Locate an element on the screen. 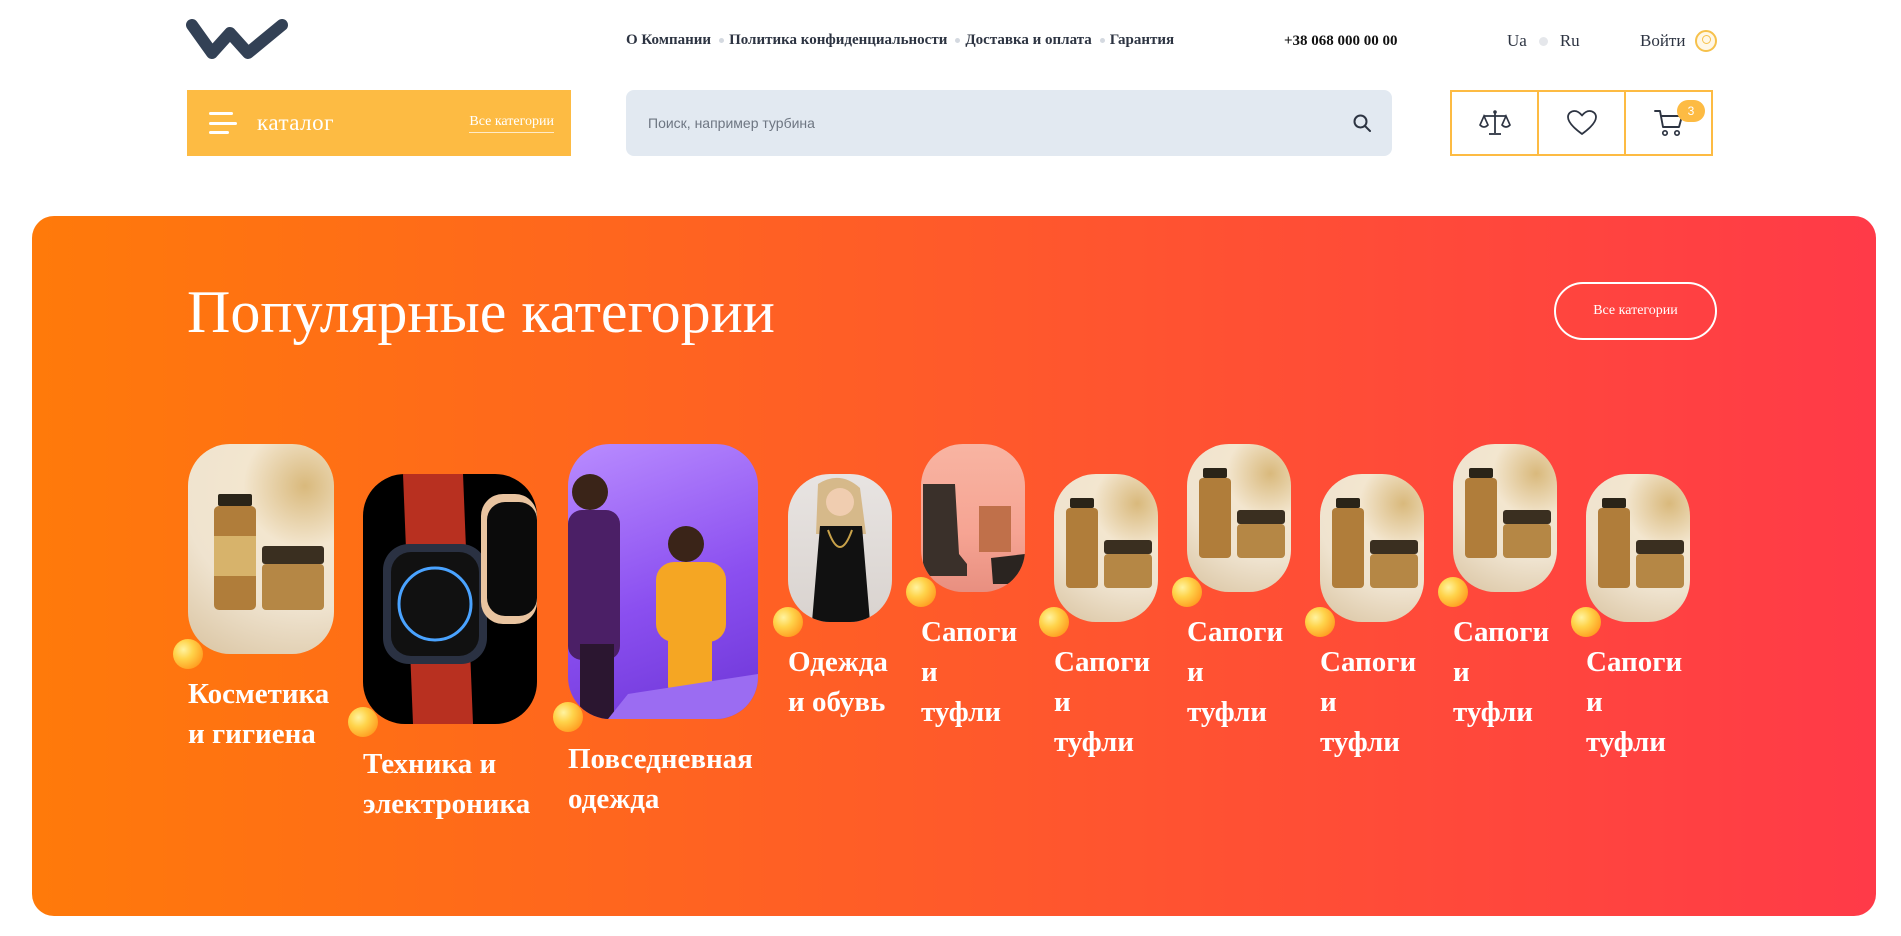 The height and width of the screenshot is (936, 1901). category-card-clothing-shoes: Одежда и обувь is located at coordinates (832, 598).